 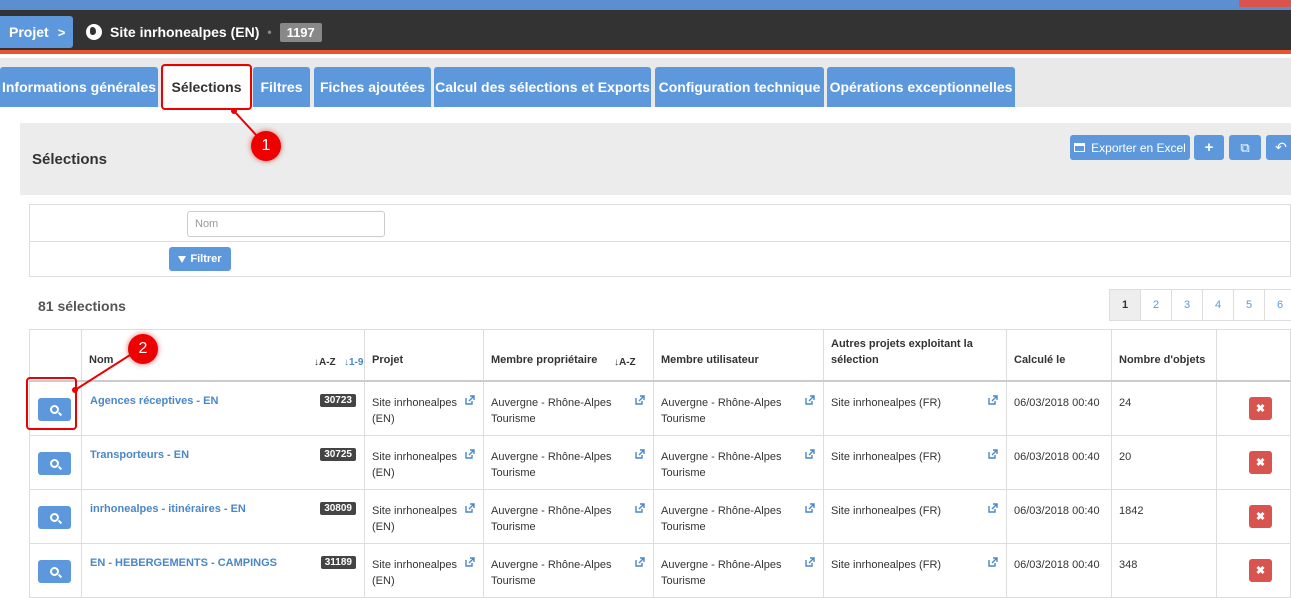 What do you see at coordinates (1164, 570) in the screenshot?
I see `nombre-cell: 348` at bounding box center [1164, 570].